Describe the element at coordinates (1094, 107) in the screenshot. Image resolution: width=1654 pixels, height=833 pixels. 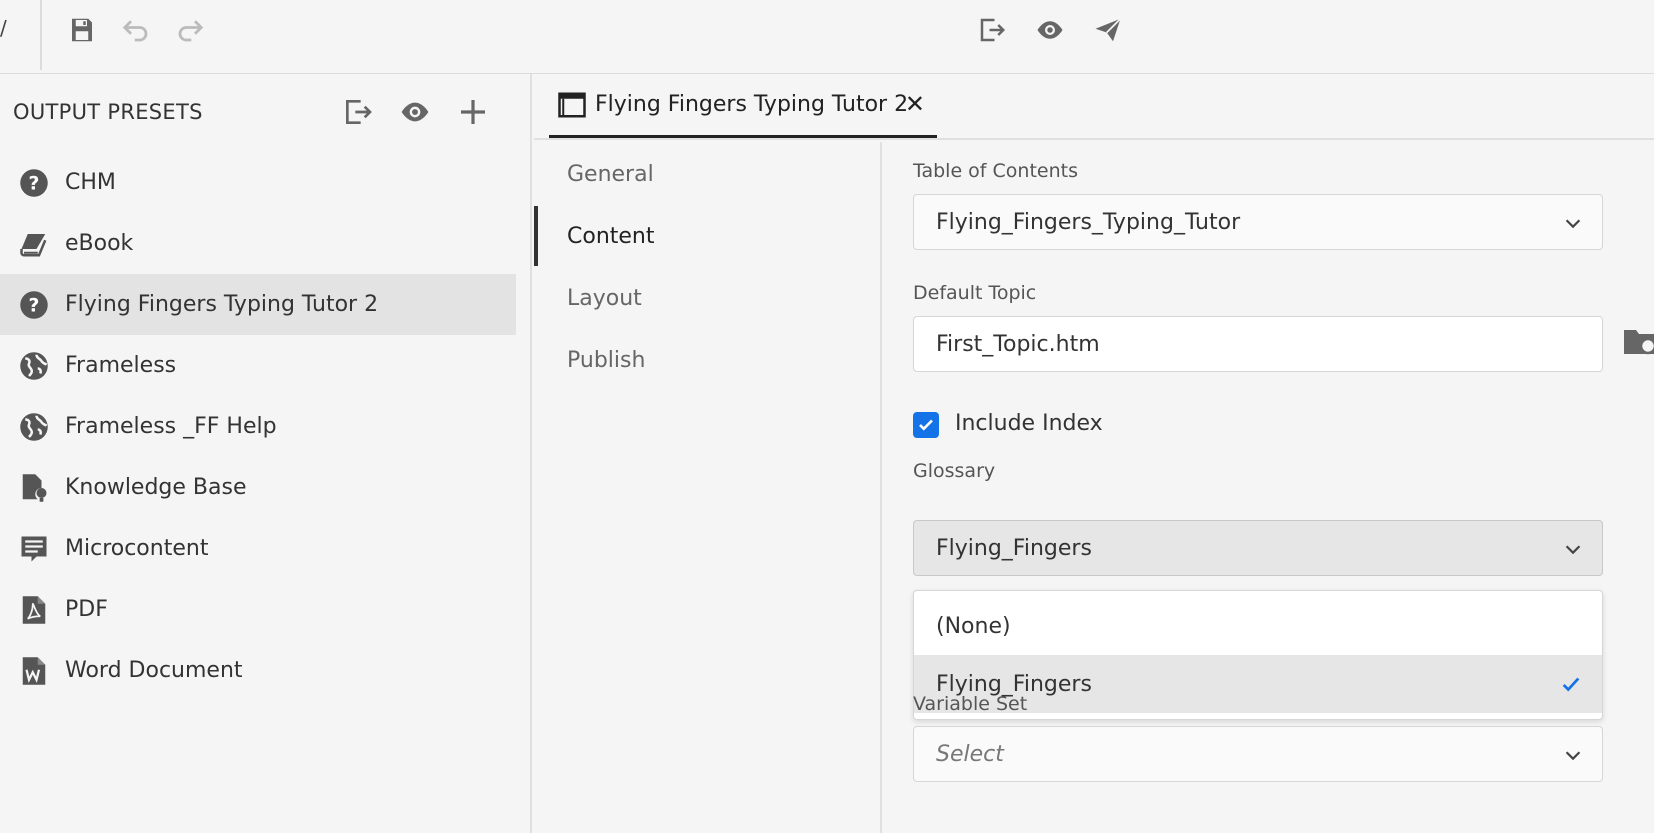
I see `editor-tab-bar: Flying Fingers Typing Tutor 2 ✕` at that location.